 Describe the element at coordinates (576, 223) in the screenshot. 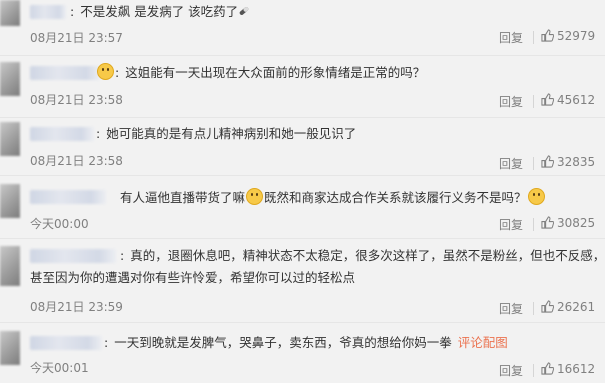

I see `like-count: 30825` at that location.